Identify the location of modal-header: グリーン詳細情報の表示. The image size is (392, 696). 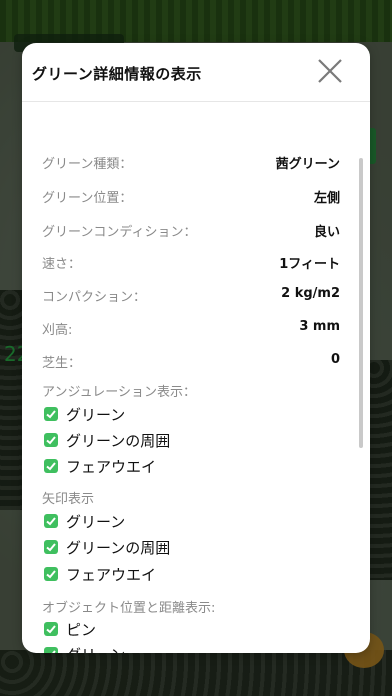
(196, 72).